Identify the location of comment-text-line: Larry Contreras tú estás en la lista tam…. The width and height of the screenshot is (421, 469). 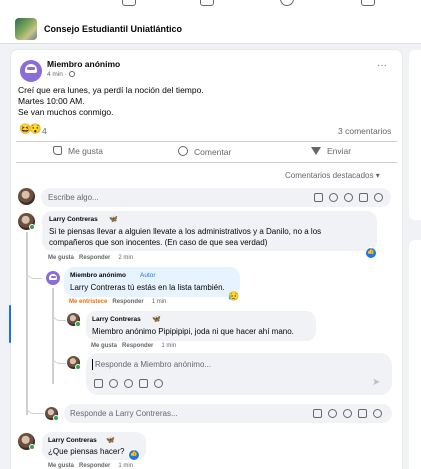
(147, 287).